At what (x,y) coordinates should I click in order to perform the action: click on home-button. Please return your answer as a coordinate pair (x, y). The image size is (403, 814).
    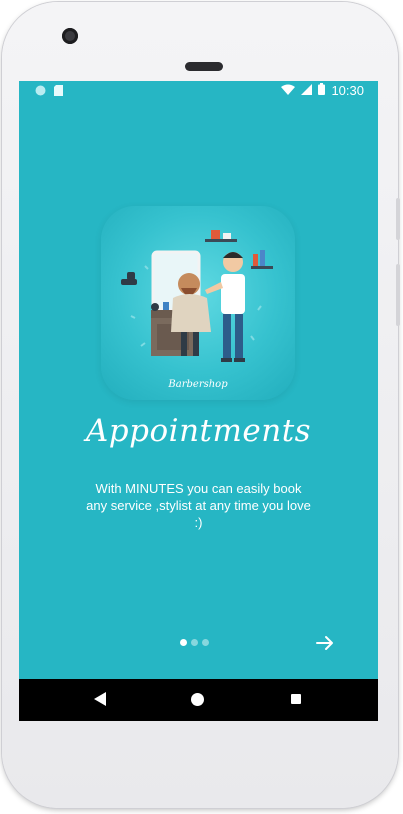
    Looking at the image, I should click on (197, 699).